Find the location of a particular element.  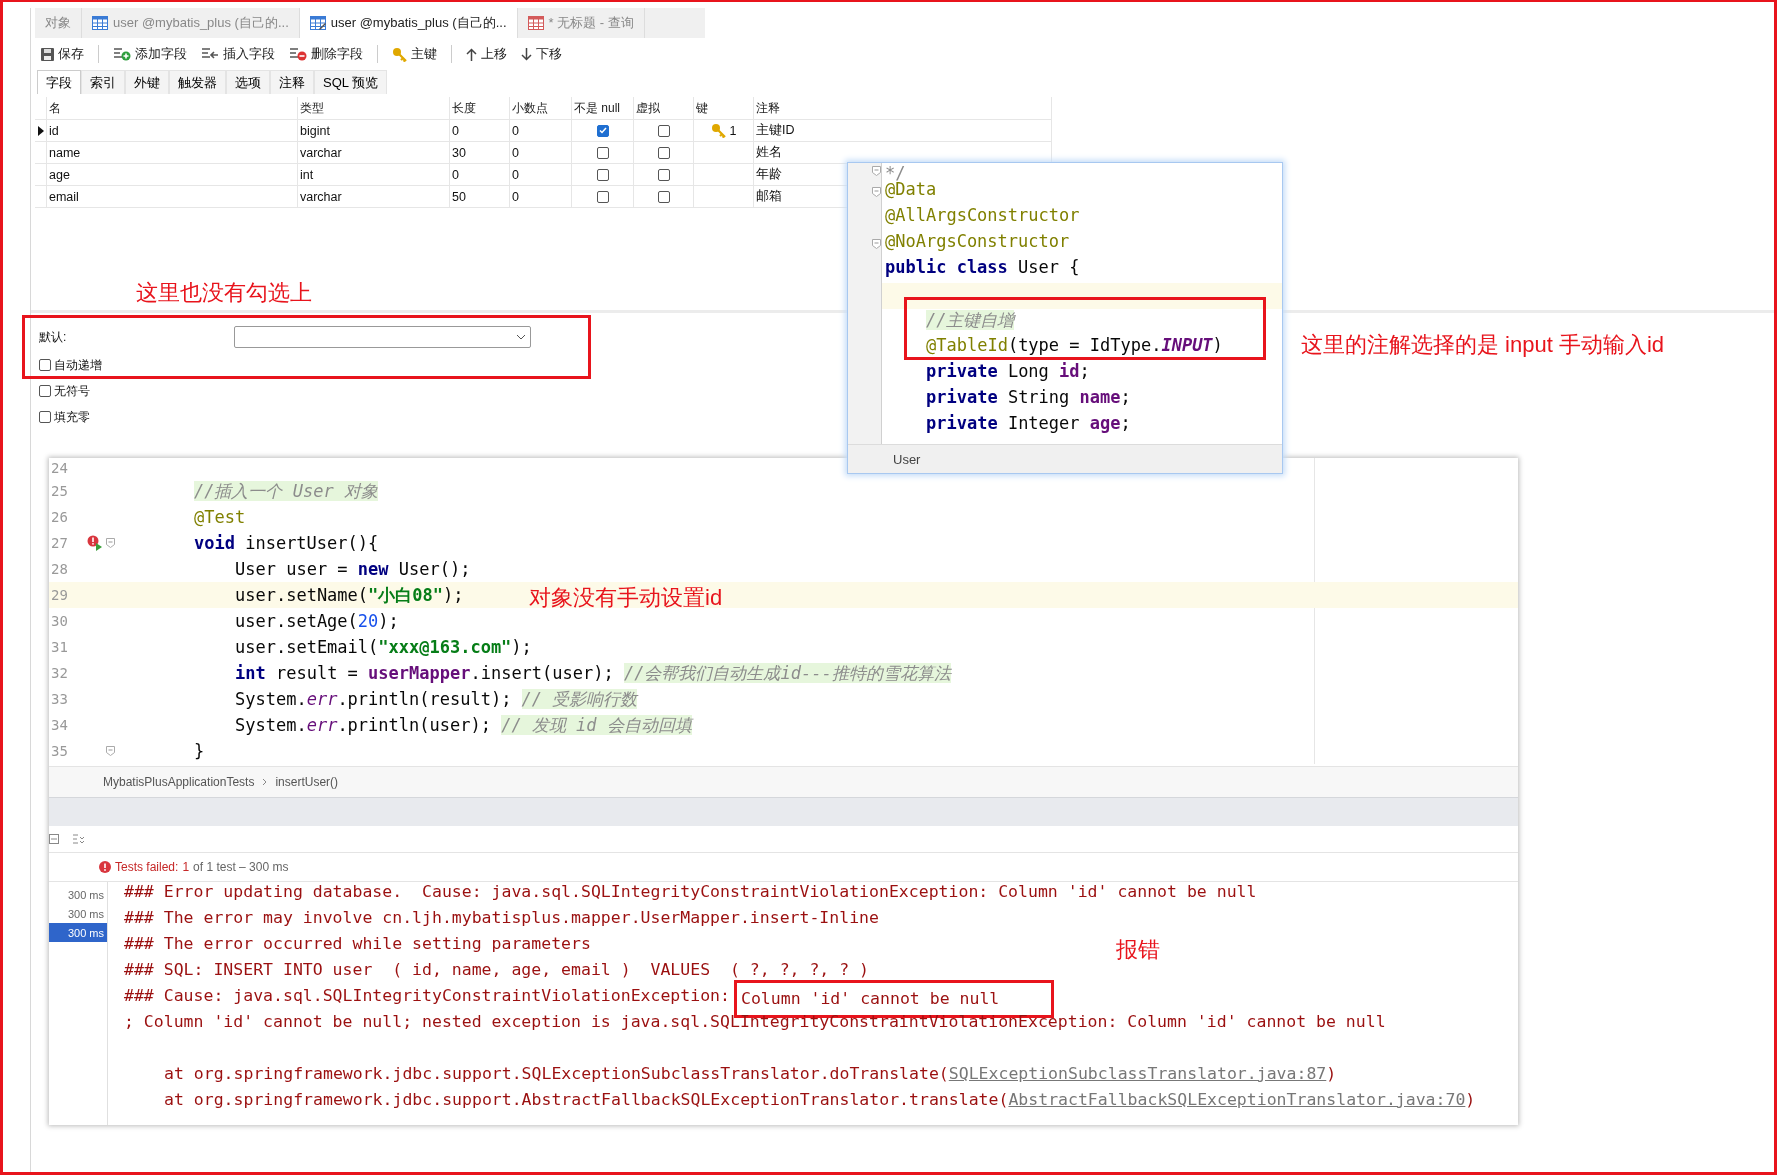

line-number: 24 is located at coordinates (59, 468).